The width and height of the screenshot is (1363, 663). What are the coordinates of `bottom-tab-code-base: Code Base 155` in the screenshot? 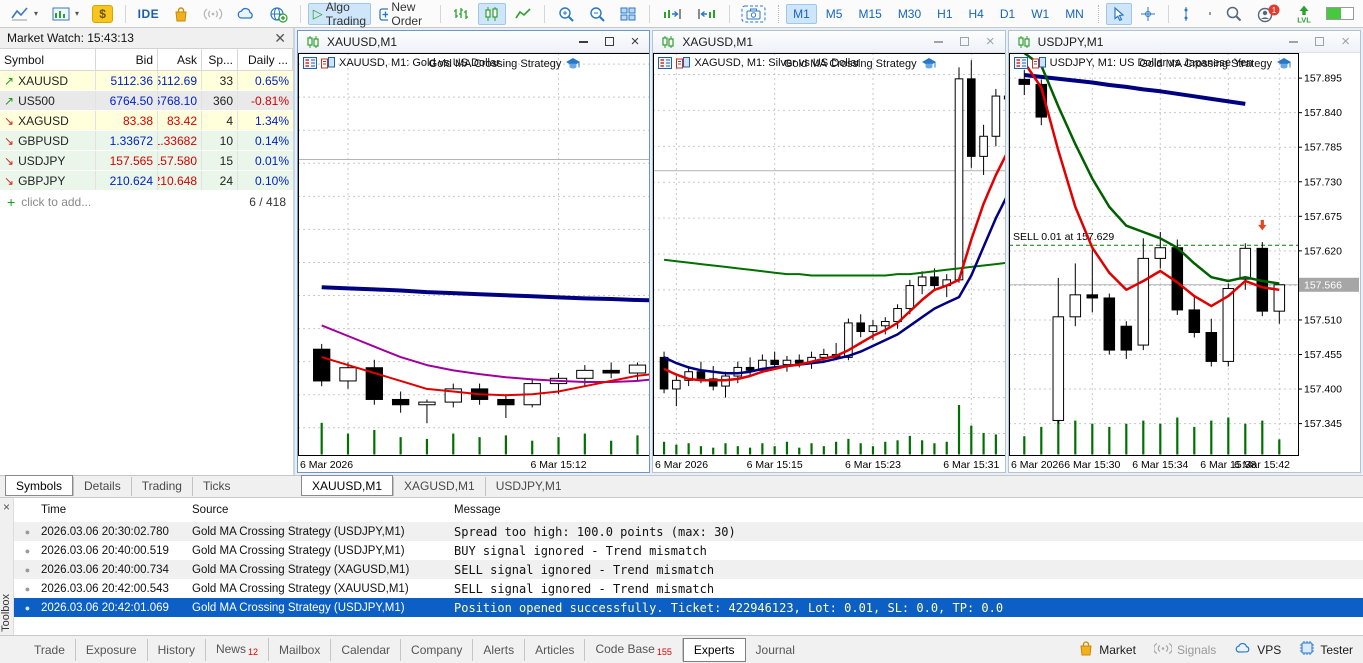 It's located at (634, 649).